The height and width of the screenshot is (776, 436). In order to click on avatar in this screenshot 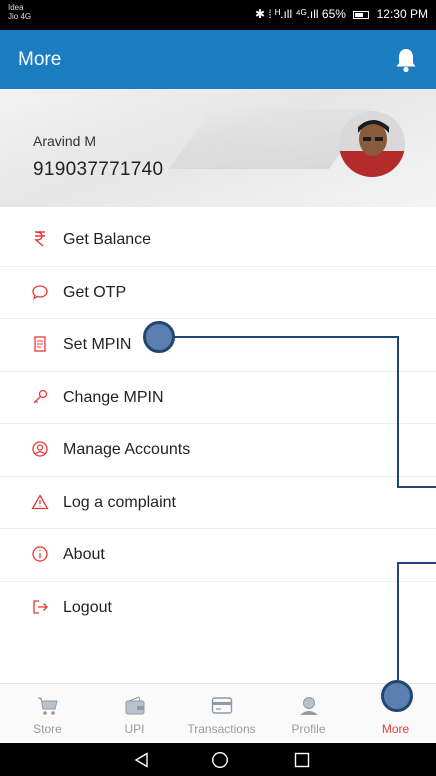, I will do `click(372, 144)`.